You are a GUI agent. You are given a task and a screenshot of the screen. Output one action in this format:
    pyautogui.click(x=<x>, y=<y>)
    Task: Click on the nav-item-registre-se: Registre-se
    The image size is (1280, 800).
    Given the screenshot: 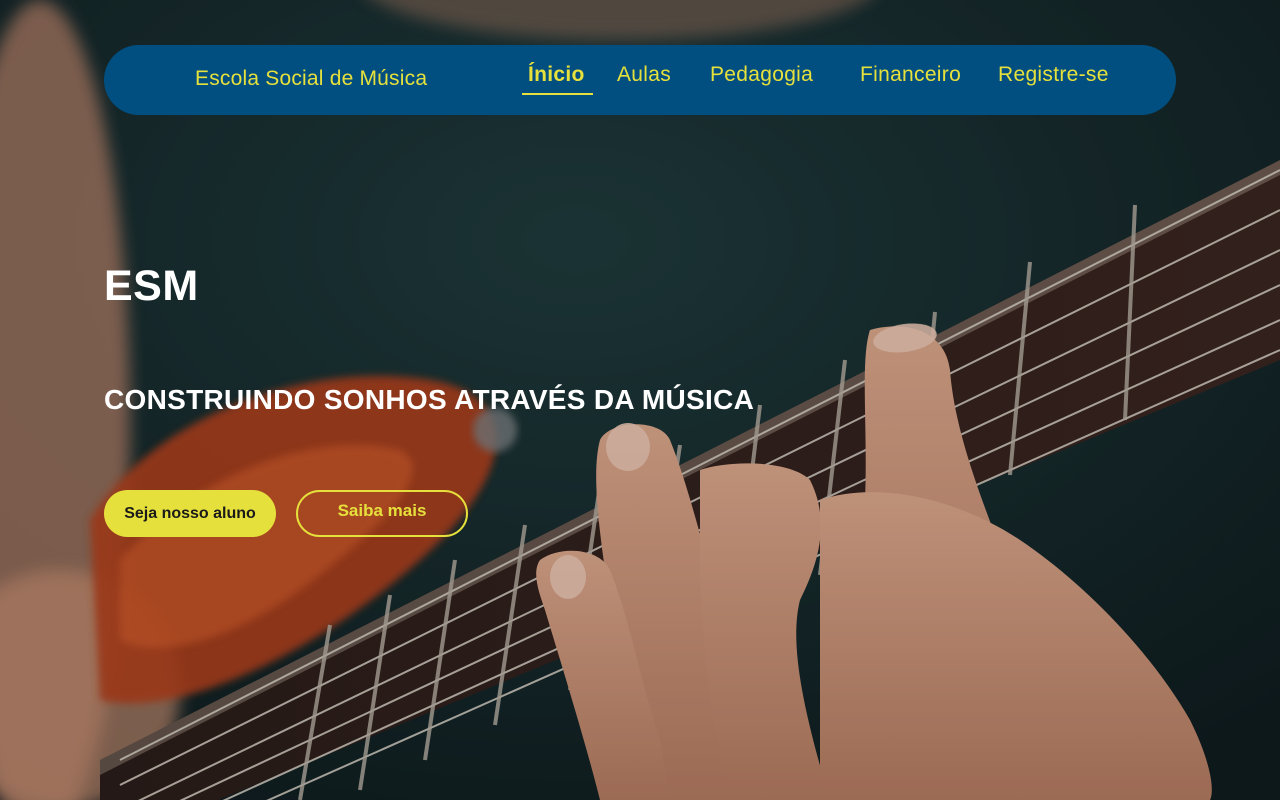 What is the action you would take?
    pyautogui.click(x=1053, y=75)
    